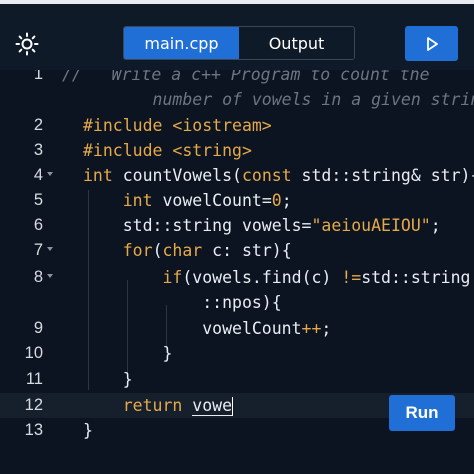 The image size is (474, 474). I want to click on code-text: return vowe, so click(158, 405).